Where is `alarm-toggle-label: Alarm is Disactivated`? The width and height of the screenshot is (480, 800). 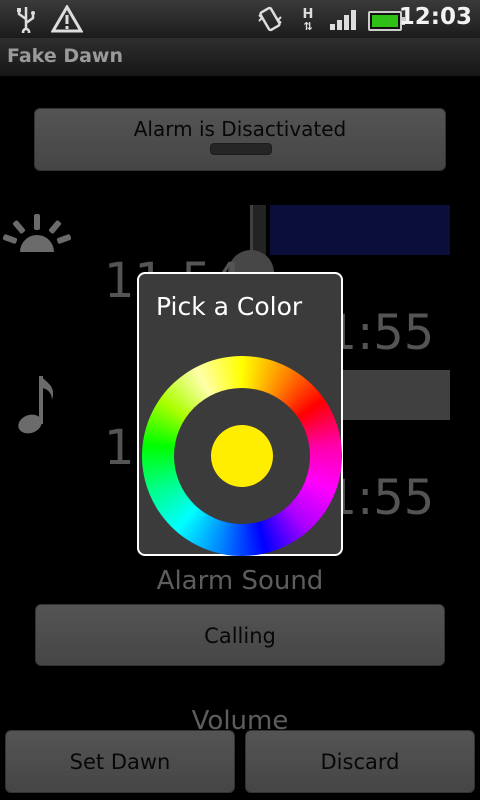
alarm-toggle-label: Alarm is Disactivated is located at coordinates (240, 129).